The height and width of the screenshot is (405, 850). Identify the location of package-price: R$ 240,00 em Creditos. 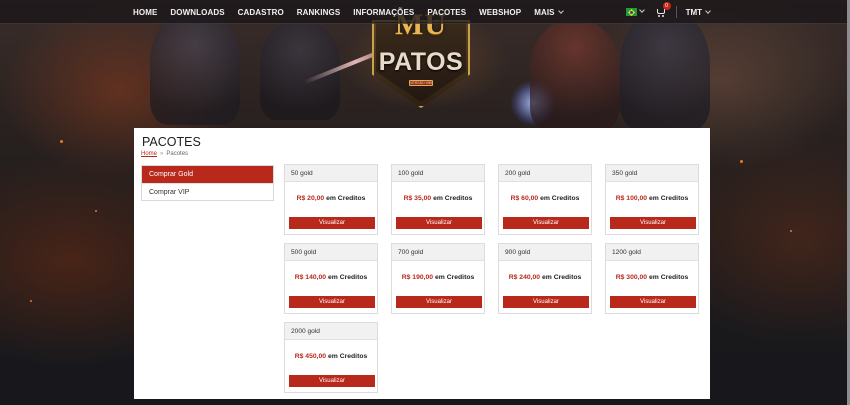
(545, 277).